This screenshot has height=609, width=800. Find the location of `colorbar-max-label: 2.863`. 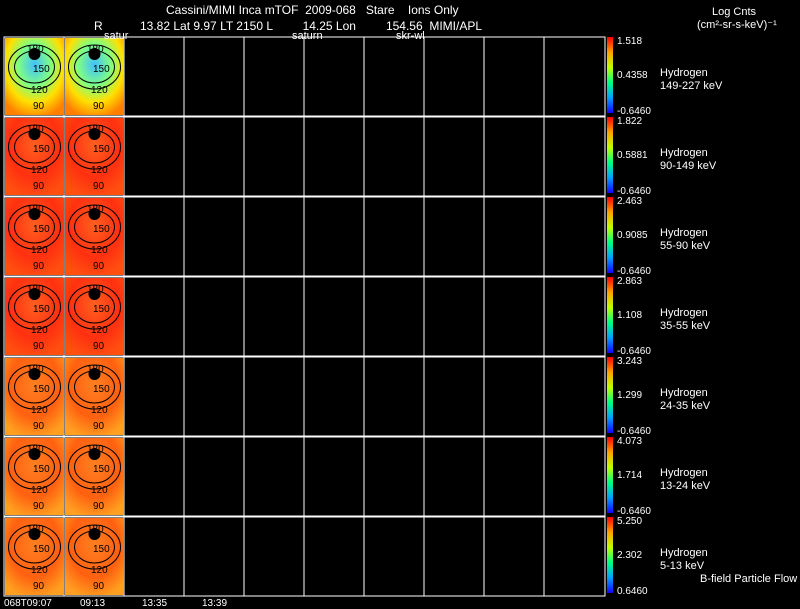

colorbar-max-label: 2.863 is located at coordinates (630, 281).